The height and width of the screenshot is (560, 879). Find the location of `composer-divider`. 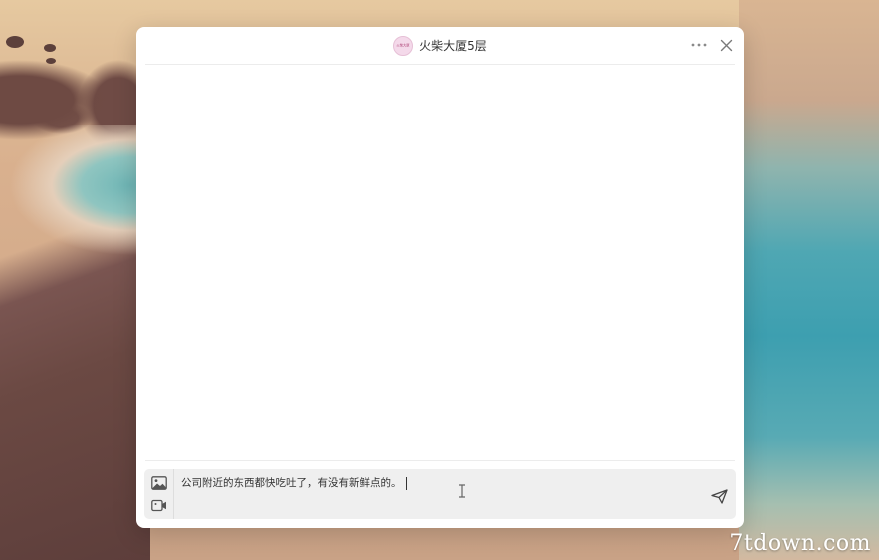

composer-divider is located at coordinates (440, 460).